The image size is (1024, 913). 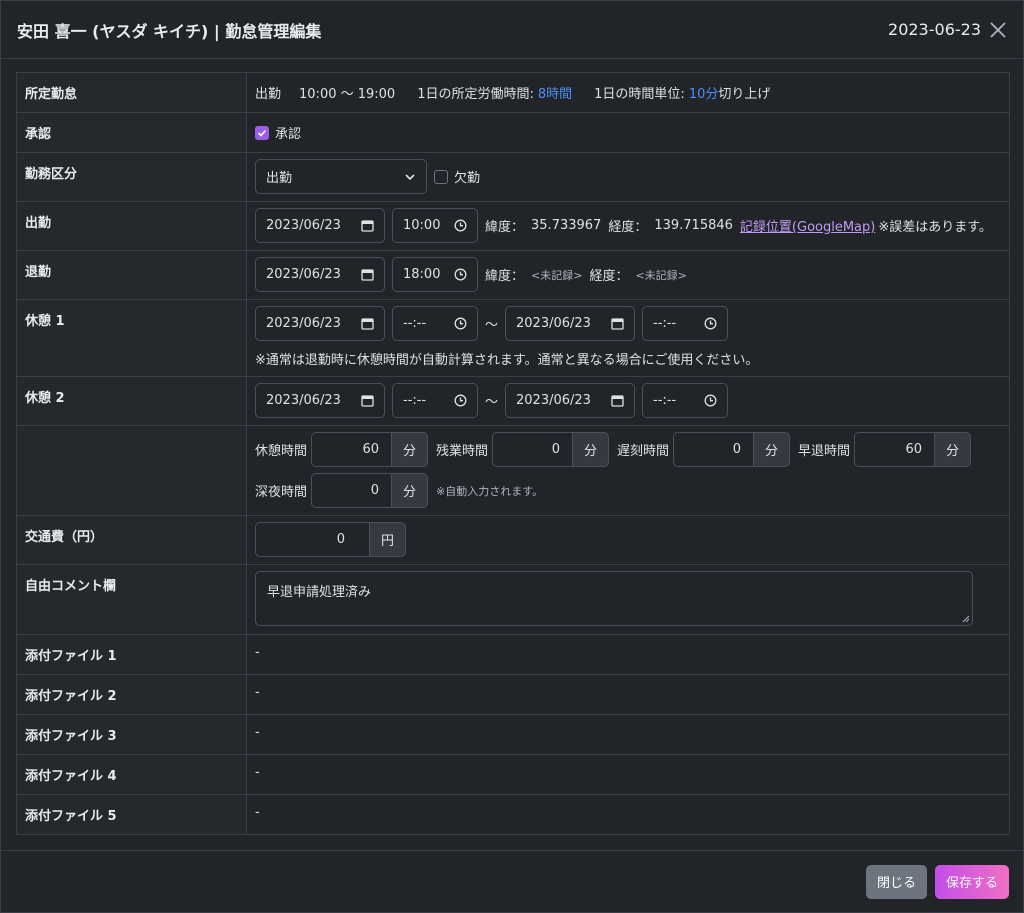 What do you see at coordinates (169, 31) in the screenshot?
I see `modal-title: 安田 喜一 (ヤスダ キイチ) | 勤怠管理編集` at bounding box center [169, 31].